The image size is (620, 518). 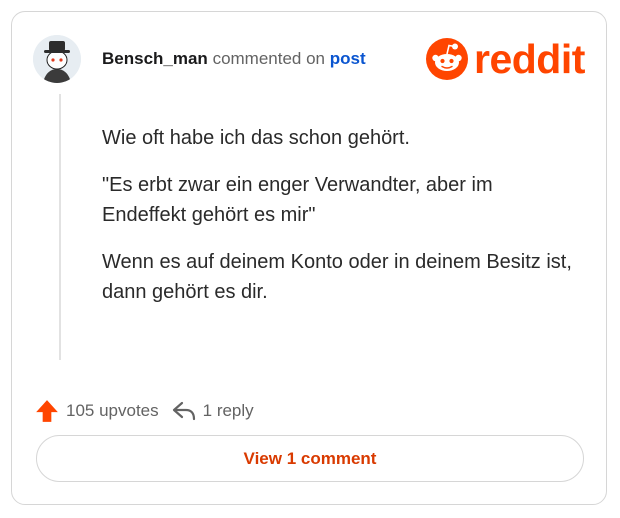 I want to click on comment-header: Bensch_man commented on post, so click(x=234, y=59).